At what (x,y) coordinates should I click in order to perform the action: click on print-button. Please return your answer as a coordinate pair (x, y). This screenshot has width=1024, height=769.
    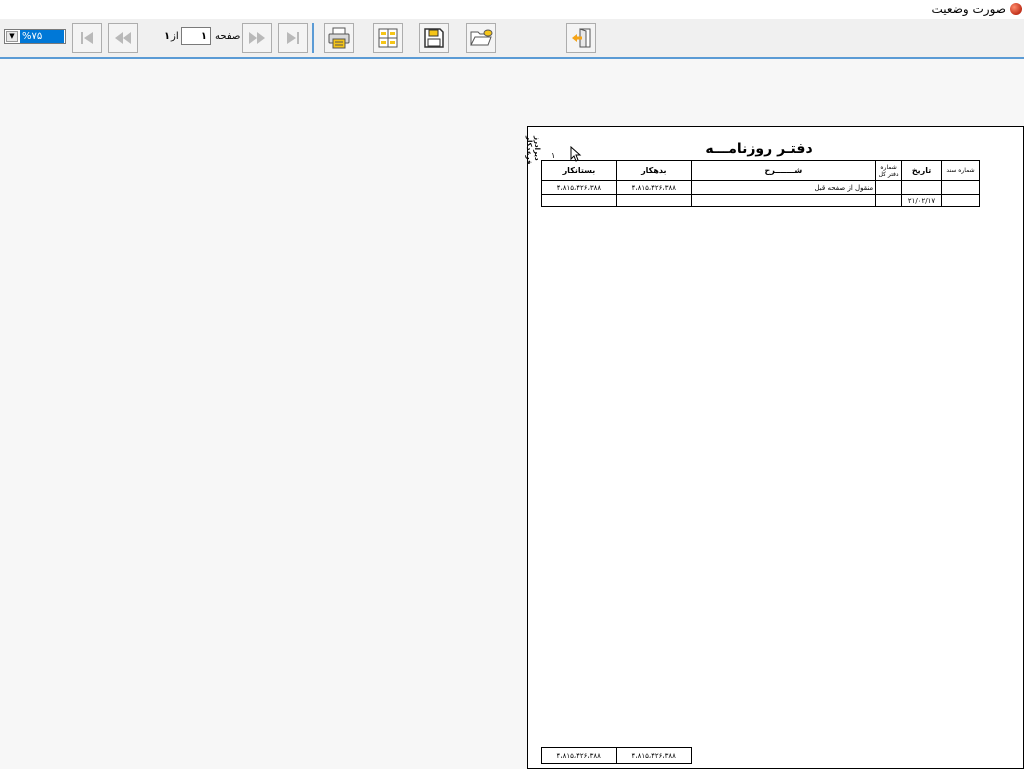
    Looking at the image, I should click on (339, 38).